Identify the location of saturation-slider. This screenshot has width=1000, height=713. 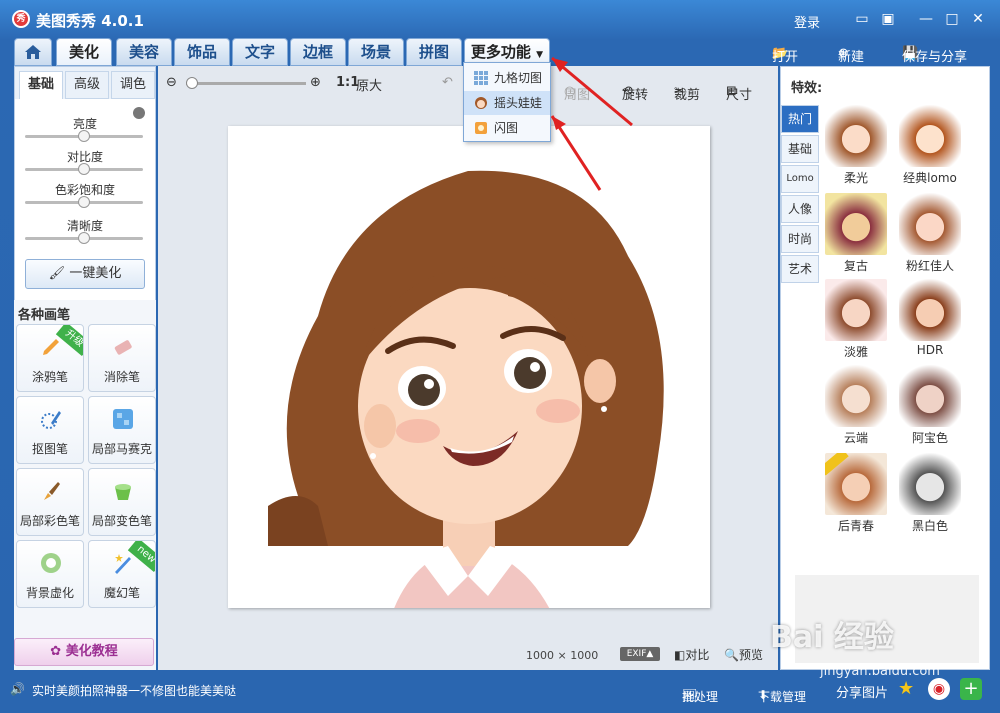
(84, 202).